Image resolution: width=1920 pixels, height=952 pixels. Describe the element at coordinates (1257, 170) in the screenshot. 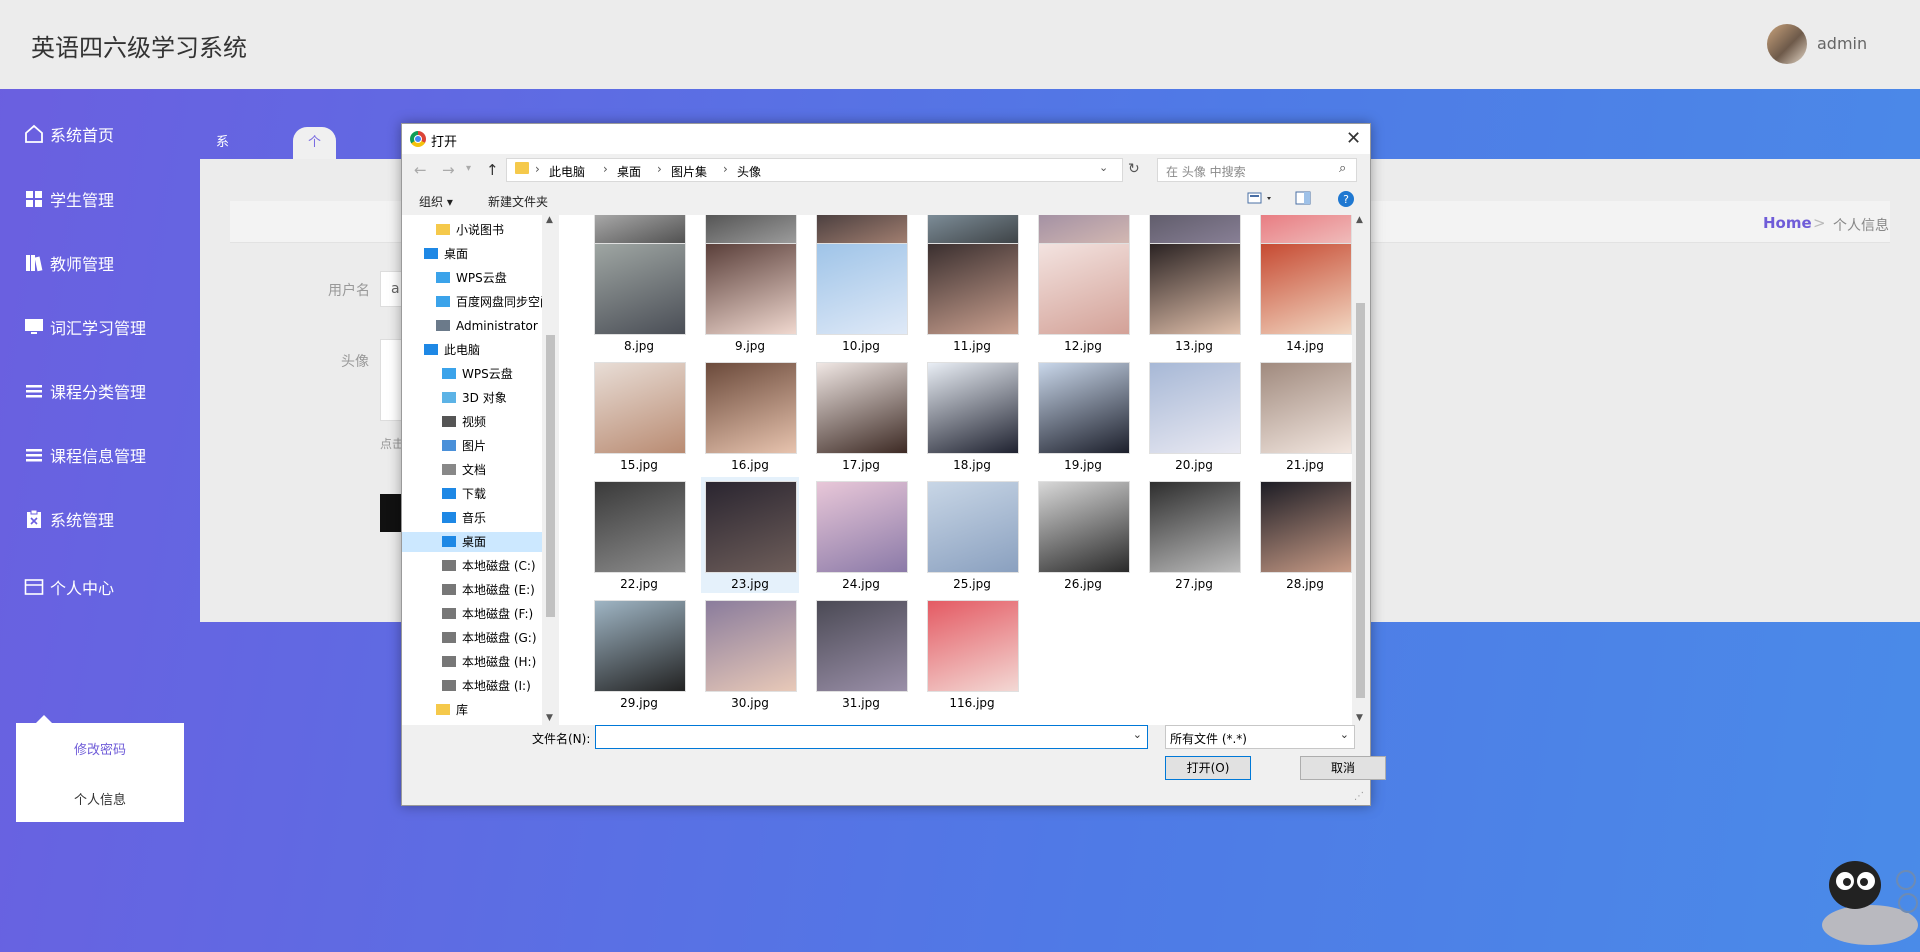

I see `search-input: 在 头像 中搜索 ⌕` at that location.